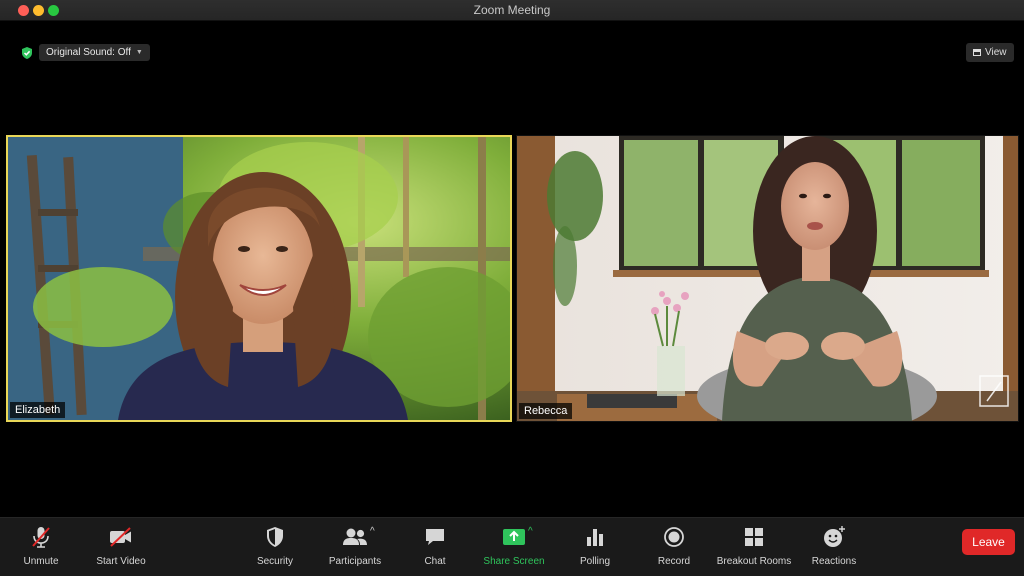 This screenshot has width=1024, height=576. I want to click on window-title: Zoom Meeting, so click(512, 10).